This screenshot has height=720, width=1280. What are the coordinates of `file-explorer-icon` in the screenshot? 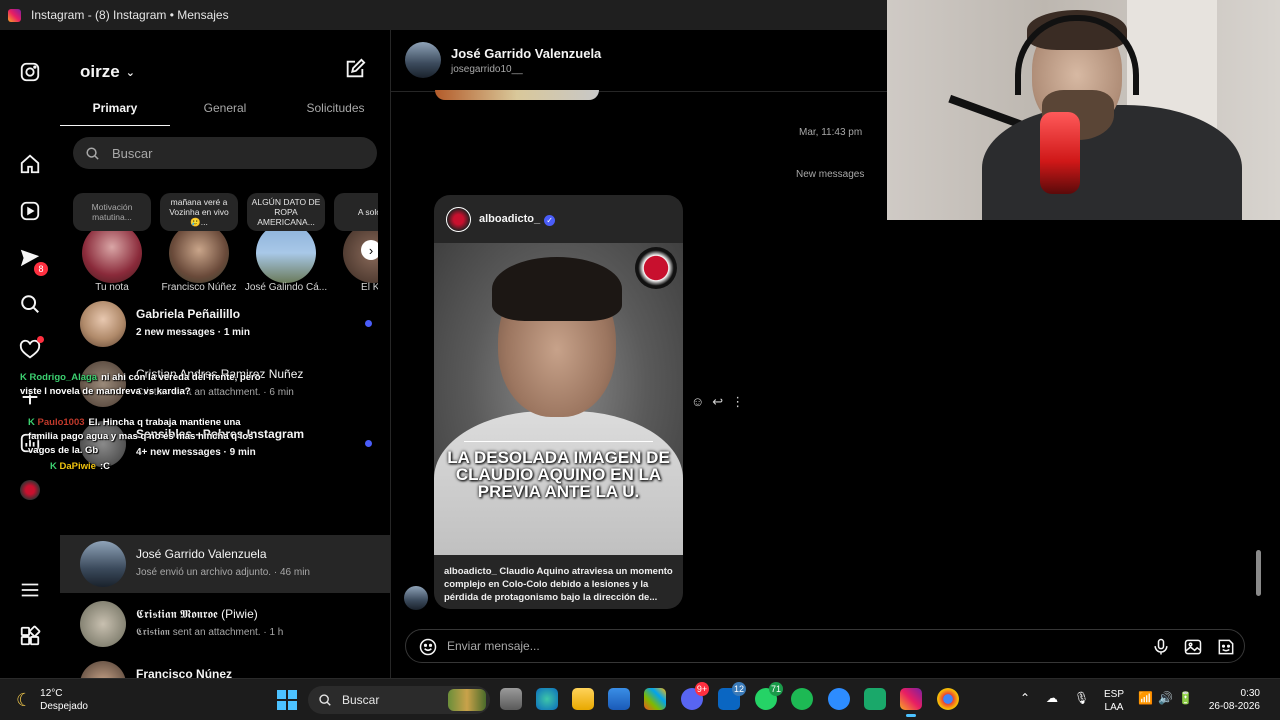 It's located at (583, 699).